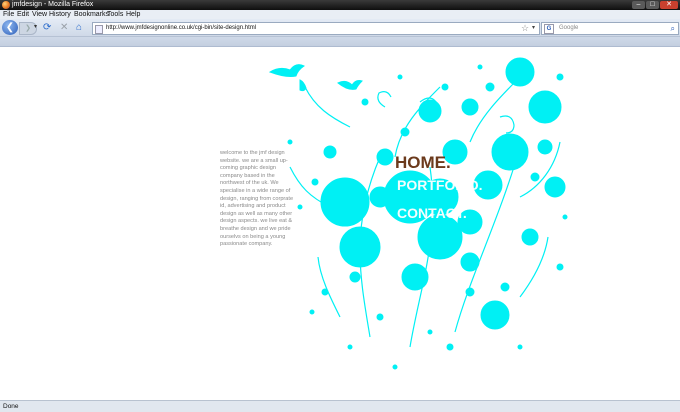  Describe the element at coordinates (60, 14) in the screenshot. I see `menu-history: History` at that location.